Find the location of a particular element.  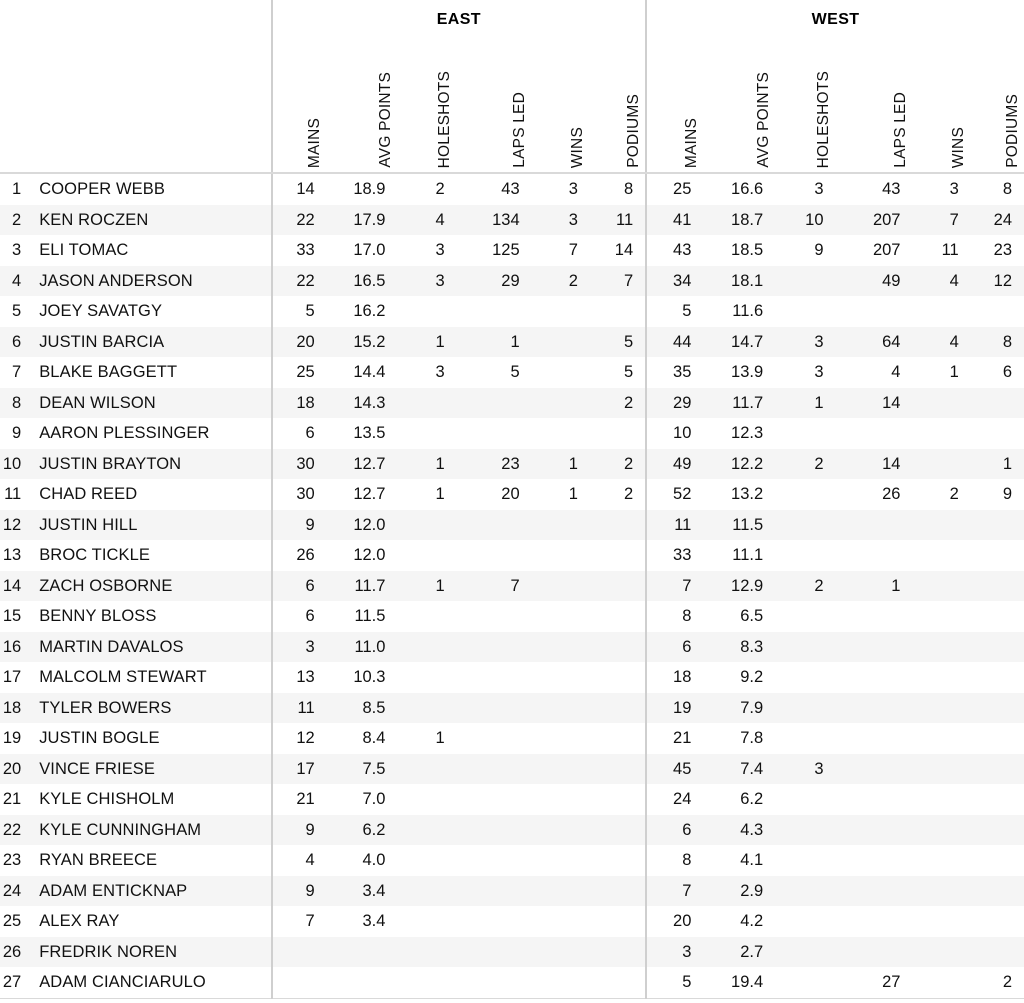

row-position: 1 is located at coordinates (17, 189).